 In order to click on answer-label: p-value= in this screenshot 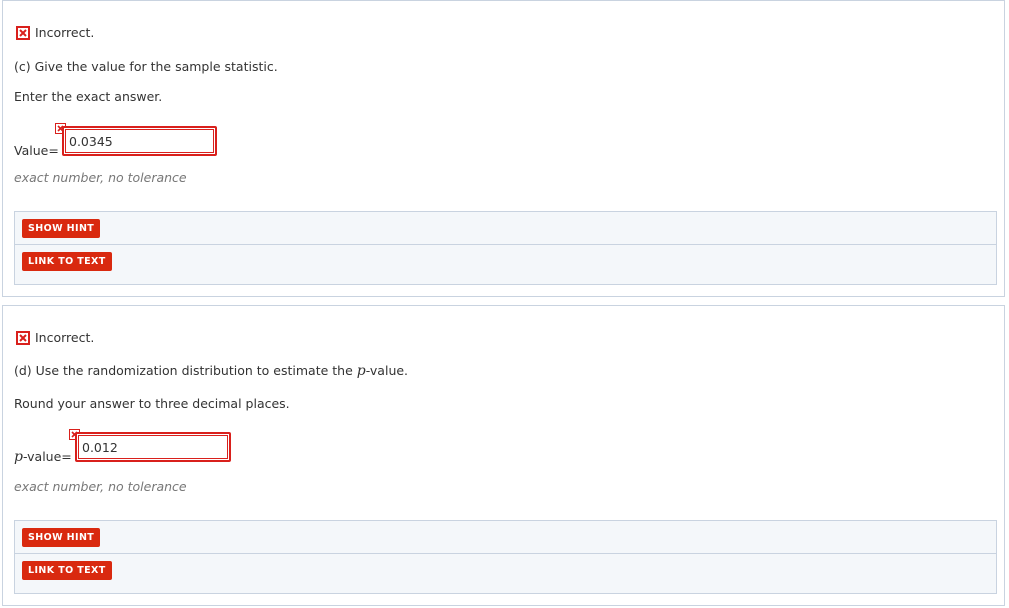, I will do `click(43, 457)`.